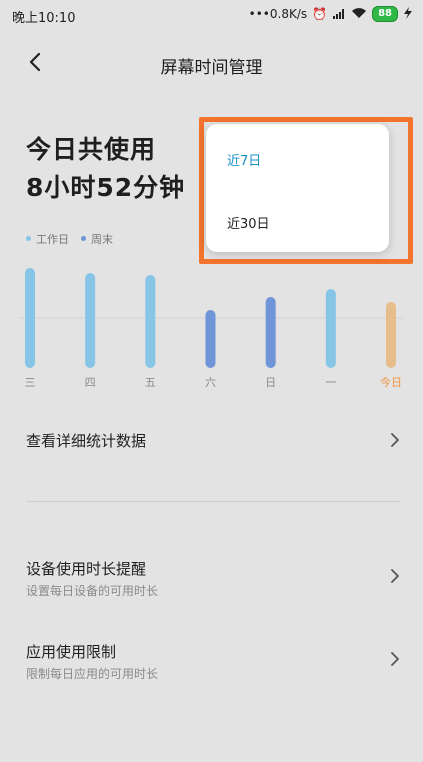 This screenshot has height=762, width=423. I want to click on range-option-7d: 近7日, so click(244, 159).